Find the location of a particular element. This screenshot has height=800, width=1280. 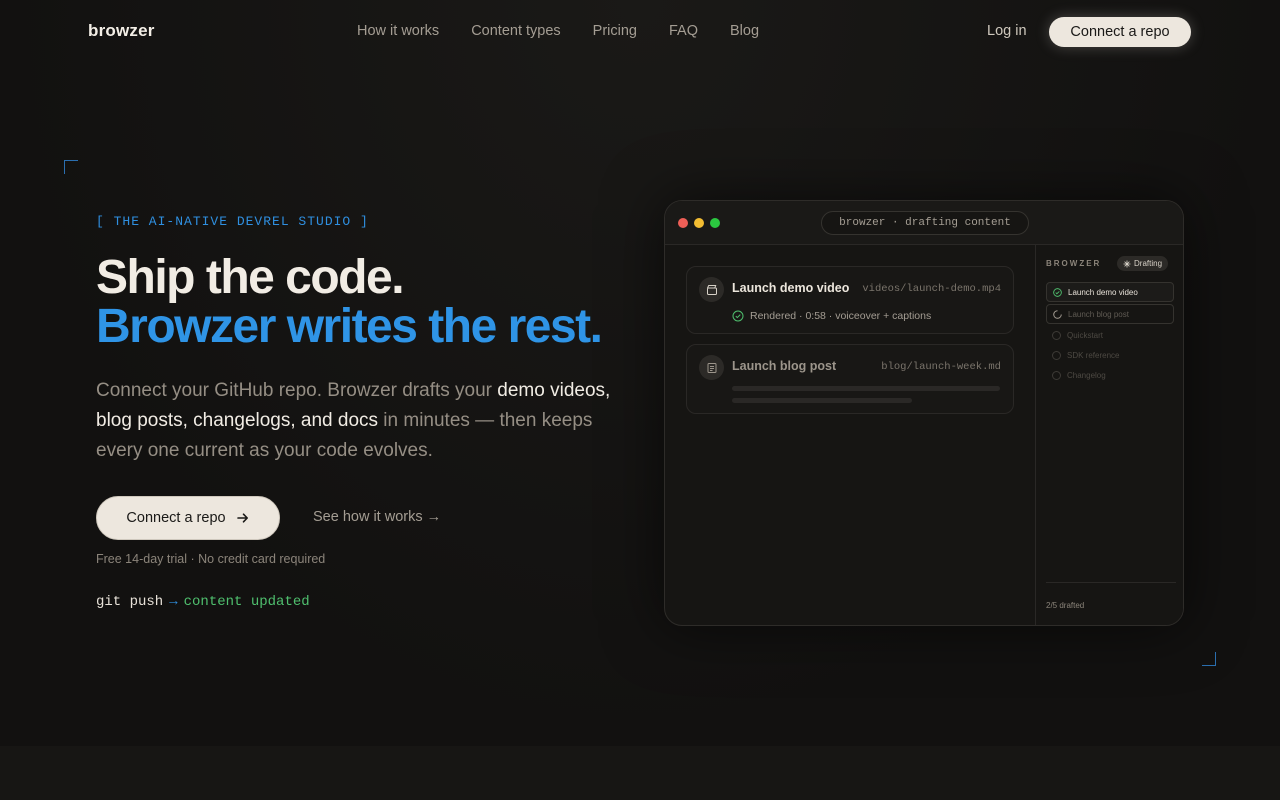

nav-link-content-types: Content types is located at coordinates (515, 31).